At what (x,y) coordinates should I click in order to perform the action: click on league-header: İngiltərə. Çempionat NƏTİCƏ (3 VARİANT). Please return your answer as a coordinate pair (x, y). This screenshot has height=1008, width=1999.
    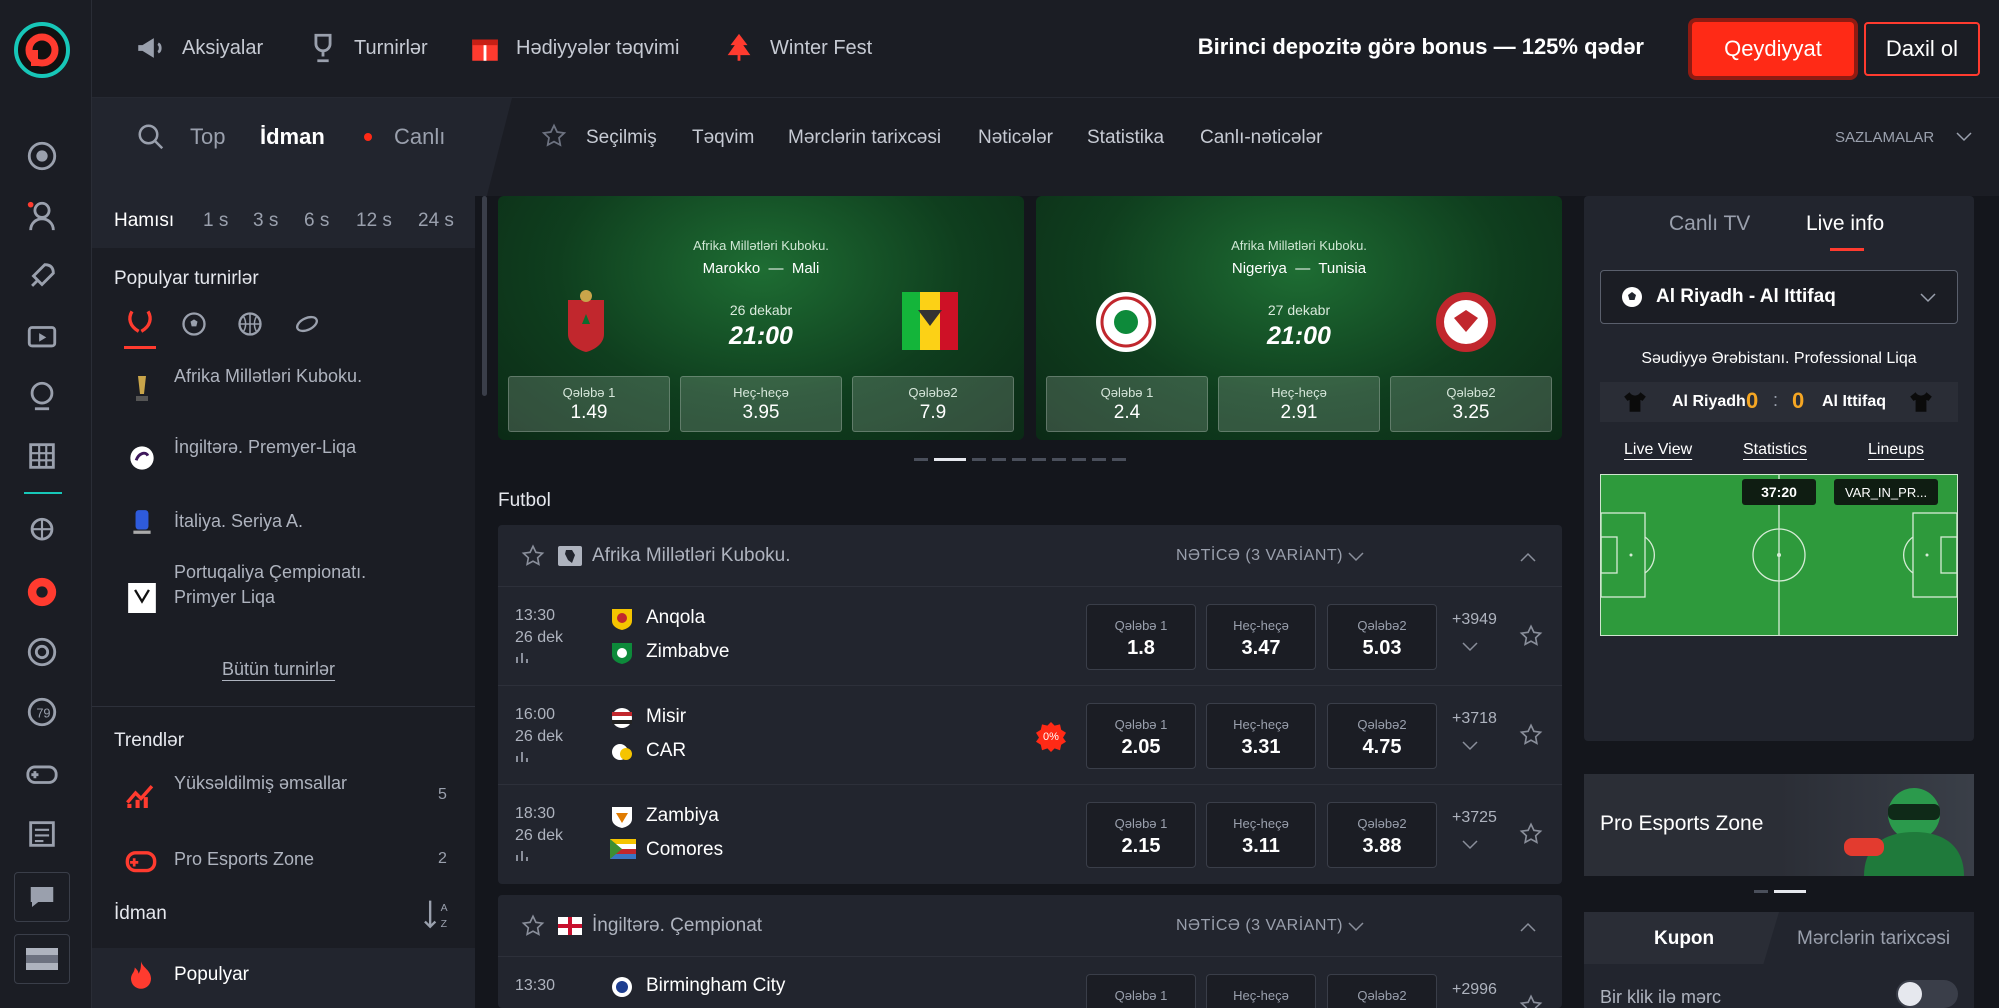
    Looking at the image, I should click on (1030, 926).